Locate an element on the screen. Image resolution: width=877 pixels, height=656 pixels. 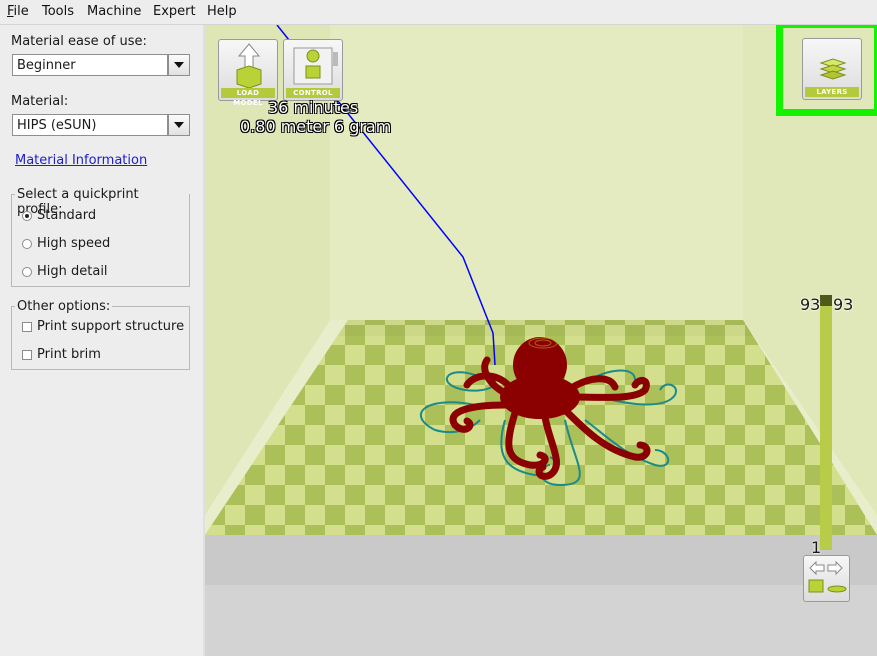
menu-expert: Expert is located at coordinates (174, 11).